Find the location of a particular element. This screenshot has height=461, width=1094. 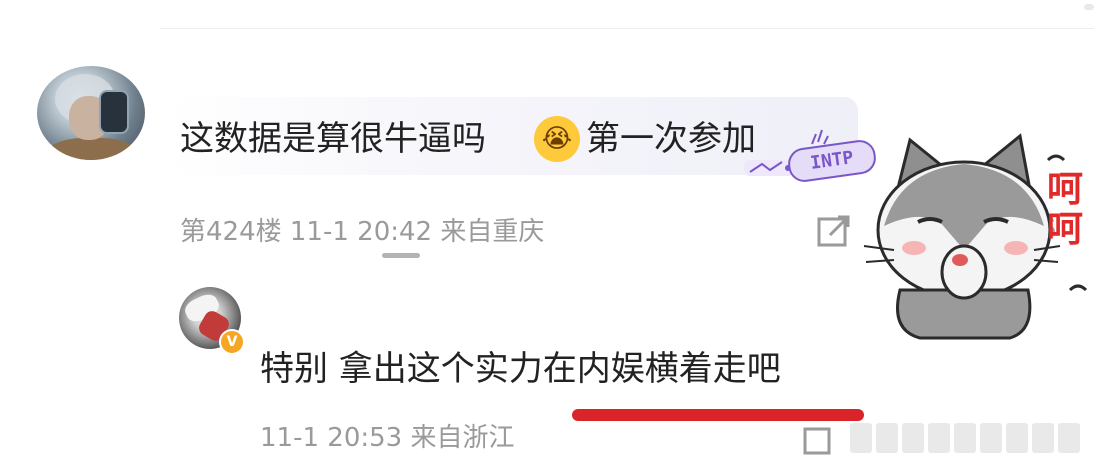

comment-text-continued: 第一次参加 is located at coordinates (671, 139).